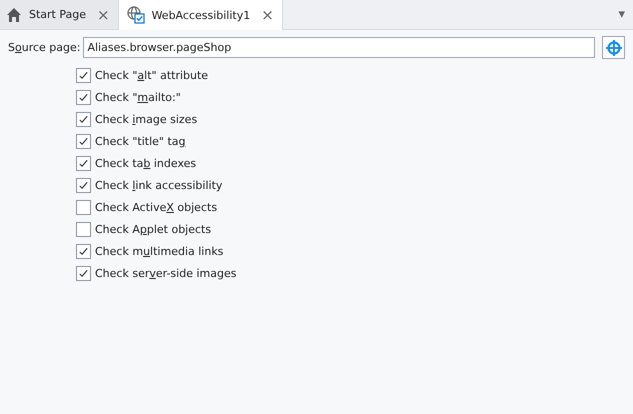  I want to click on tab-list-dropdown: ▾, so click(621, 14).